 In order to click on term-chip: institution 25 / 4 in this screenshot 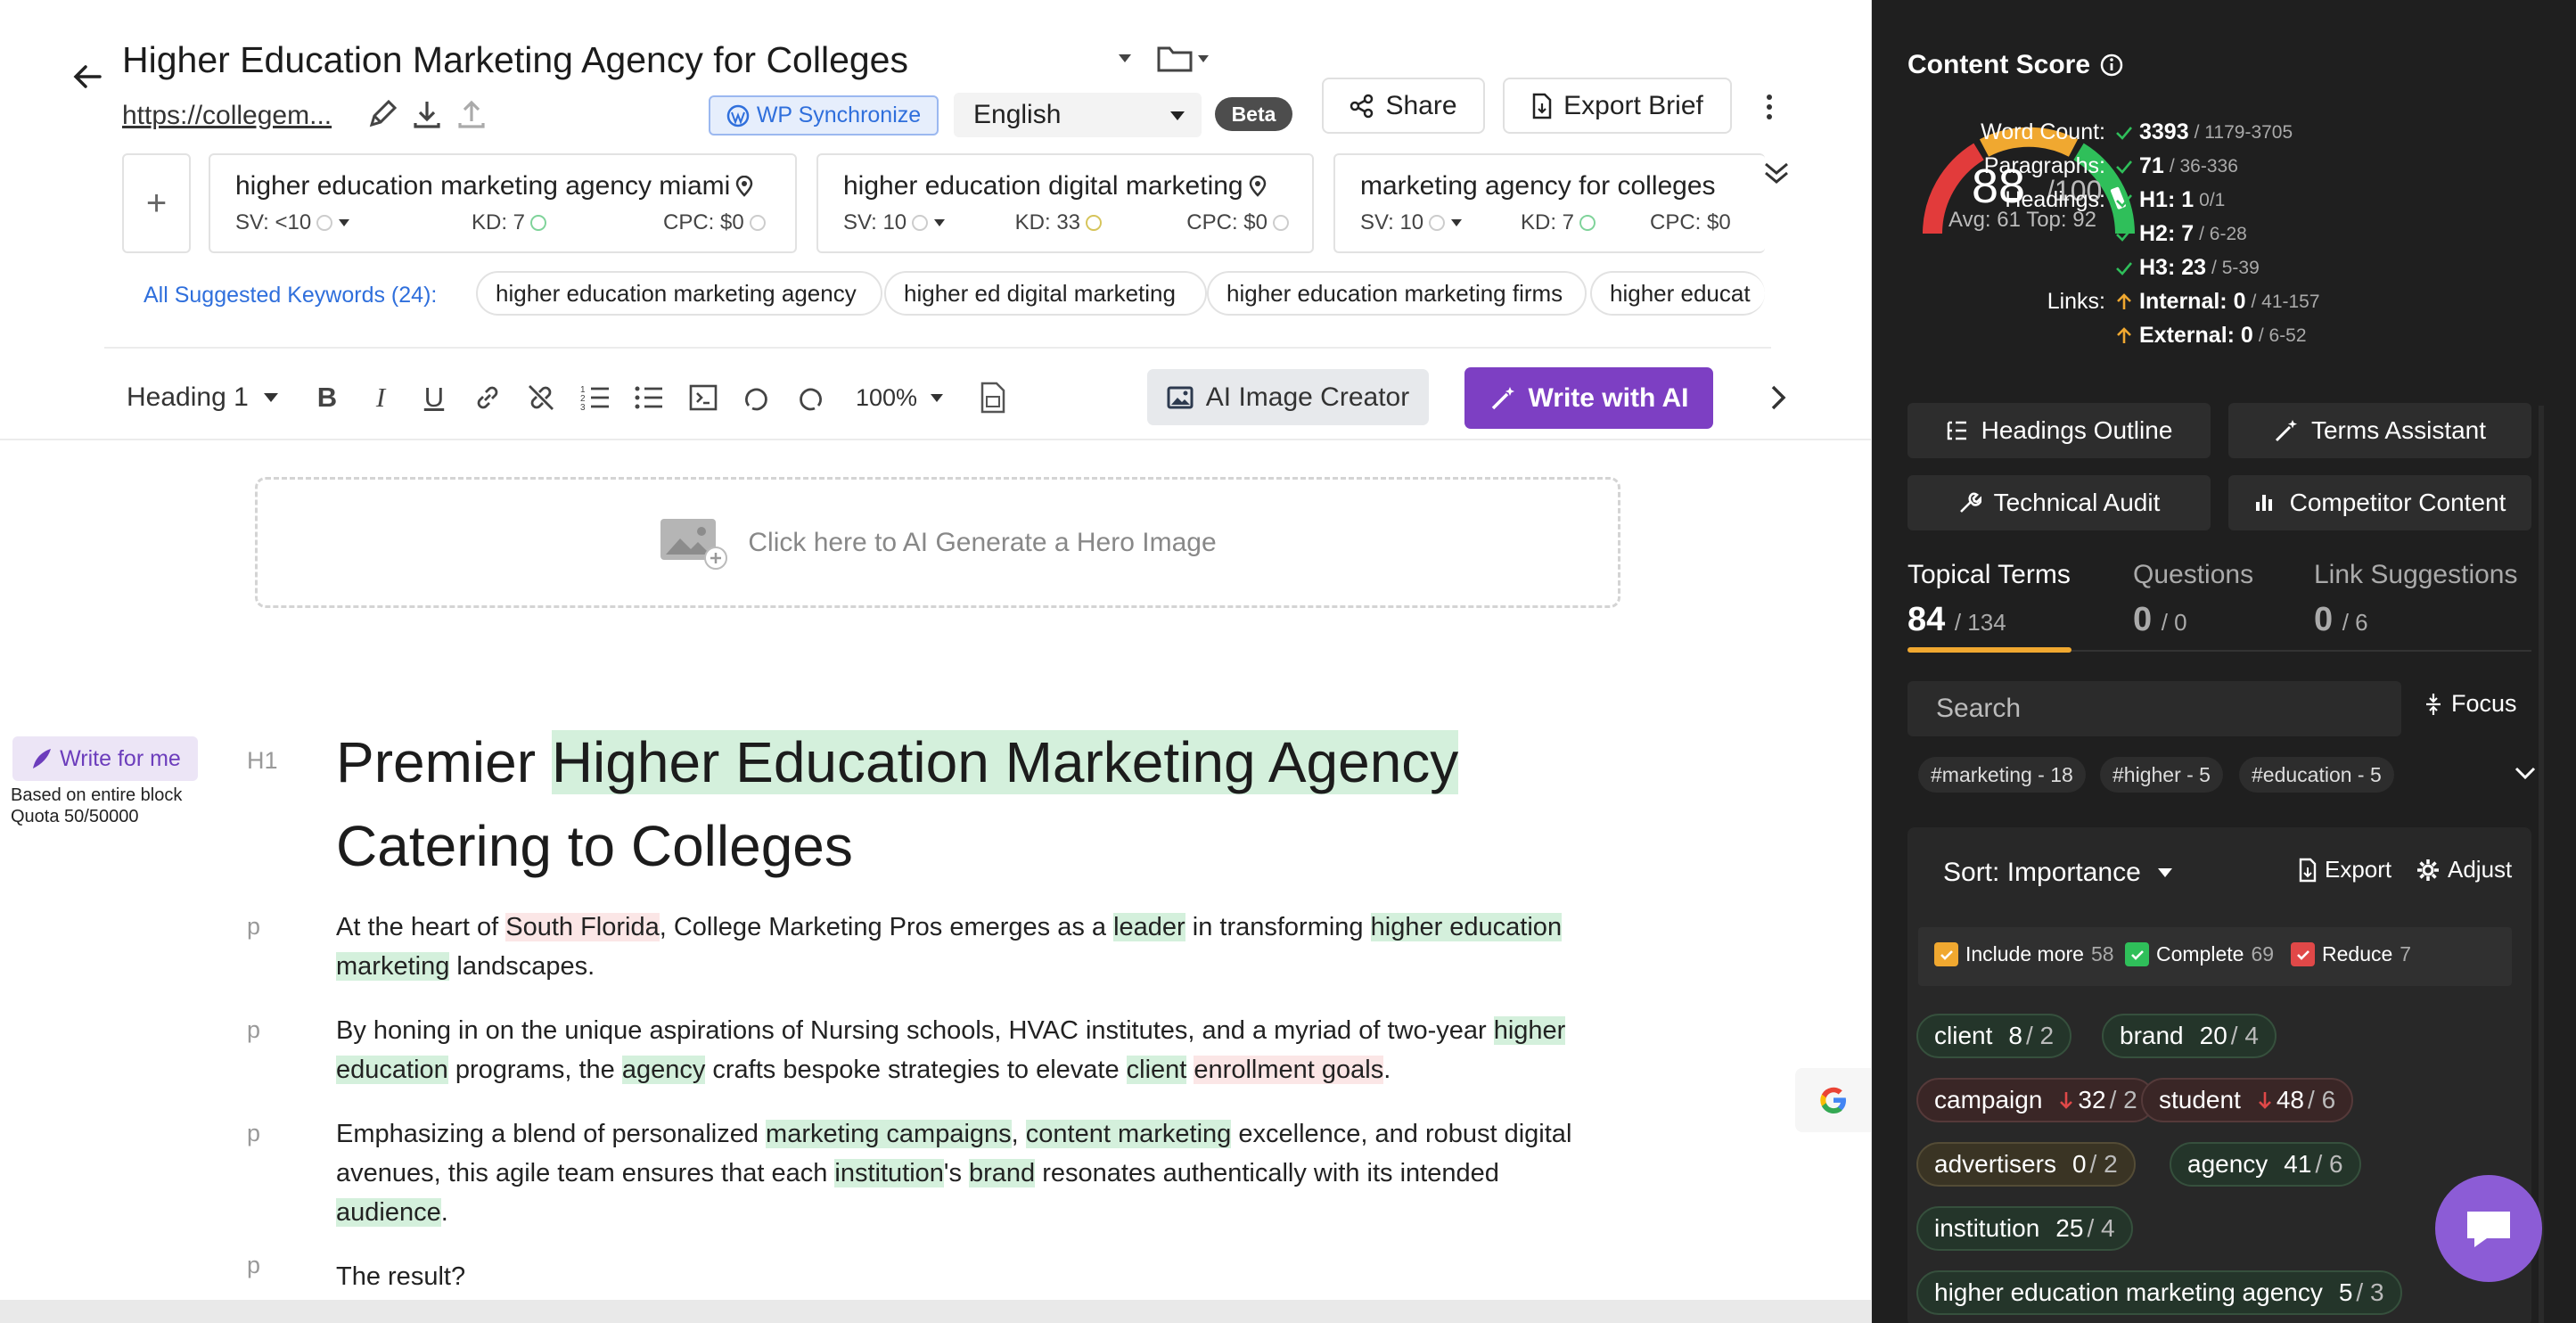, I will do `click(2025, 1228)`.